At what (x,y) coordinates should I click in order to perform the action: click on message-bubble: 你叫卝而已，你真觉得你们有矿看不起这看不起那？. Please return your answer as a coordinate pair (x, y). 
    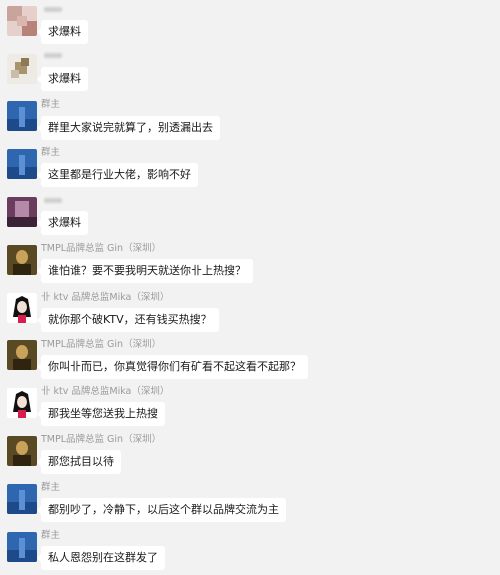
    Looking at the image, I should click on (172, 367).